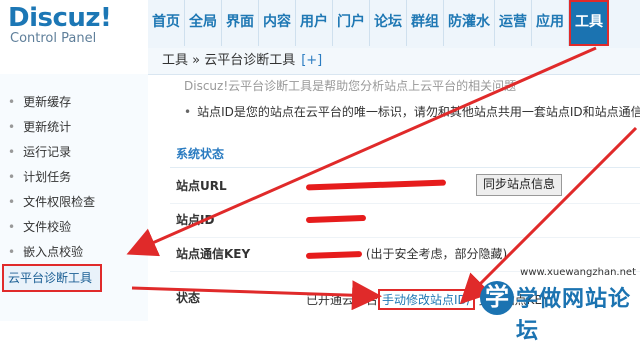  I want to click on logo: Discuz! Control Panel, so click(68, 24).